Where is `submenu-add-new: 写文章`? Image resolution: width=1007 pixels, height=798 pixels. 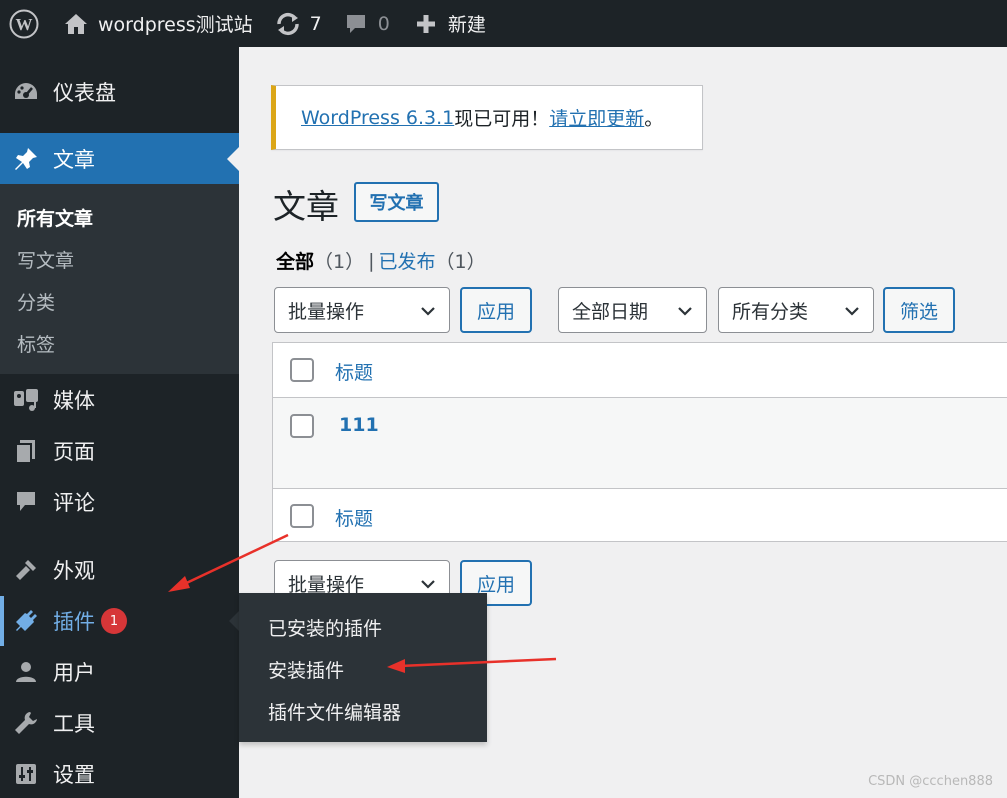 submenu-add-new: 写文章 is located at coordinates (45, 259).